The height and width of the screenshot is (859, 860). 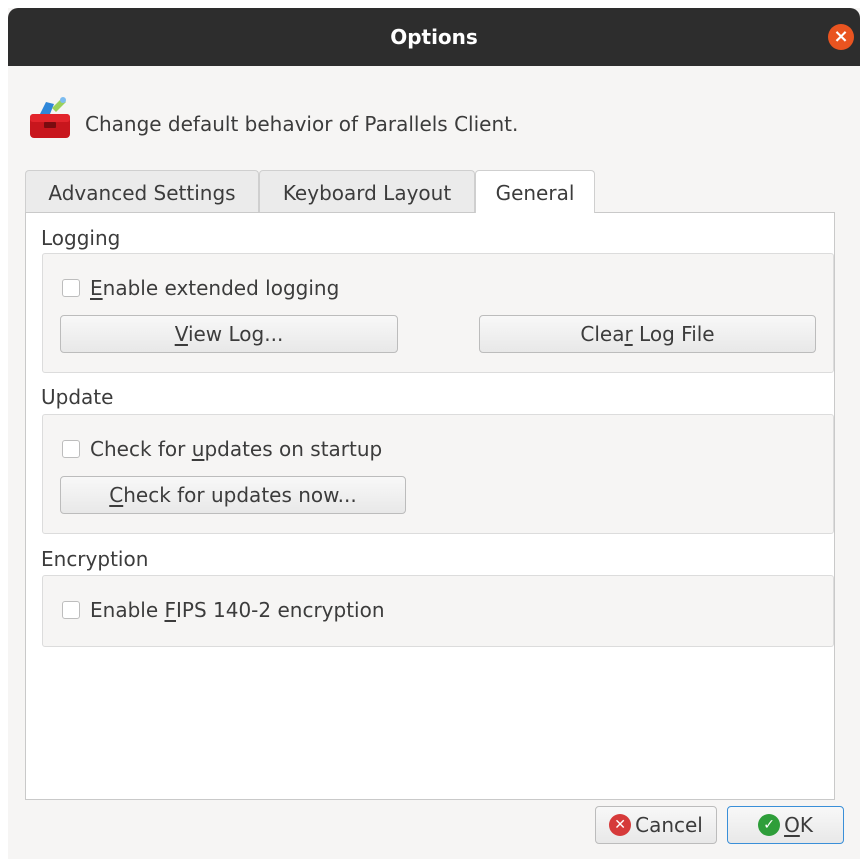 I want to click on tab-advanced-settings: Advanced Settings, so click(x=142, y=191).